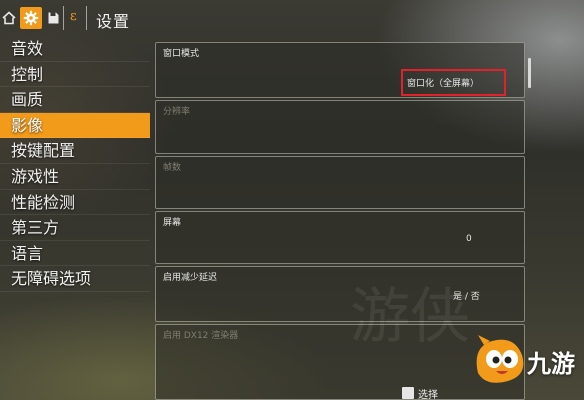 This screenshot has width=584, height=400. I want to click on key-prompt-icon, so click(408, 393).